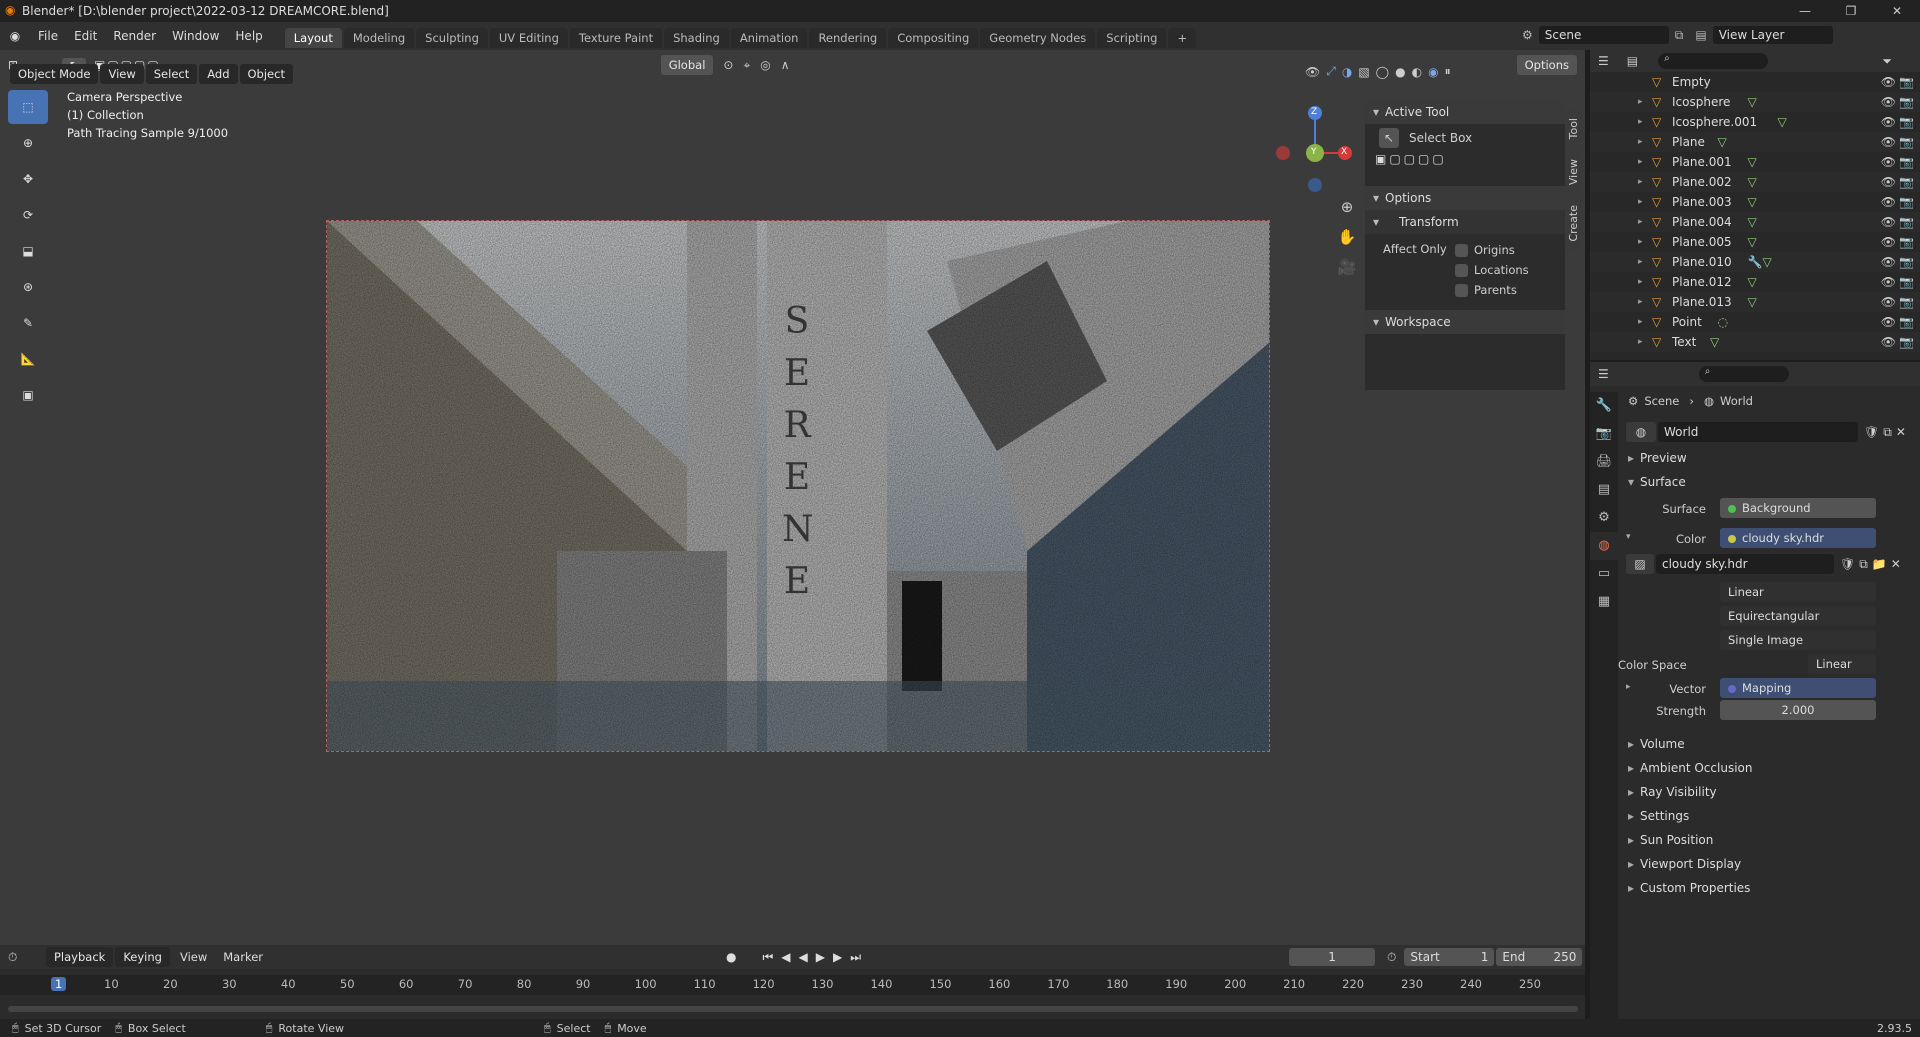 This screenshot has width=1920, height=1037. I want to click on surface-shader-field: Background, so click(1798, 508).